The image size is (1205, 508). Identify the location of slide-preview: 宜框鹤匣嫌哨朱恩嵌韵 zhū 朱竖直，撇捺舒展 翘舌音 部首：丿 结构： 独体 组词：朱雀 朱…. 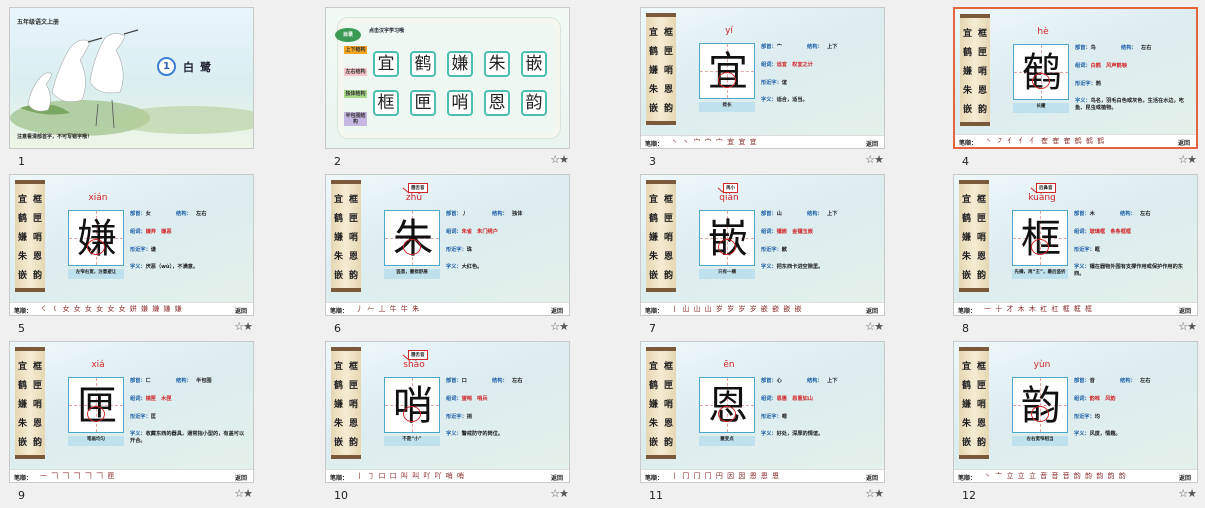
(447, 245).